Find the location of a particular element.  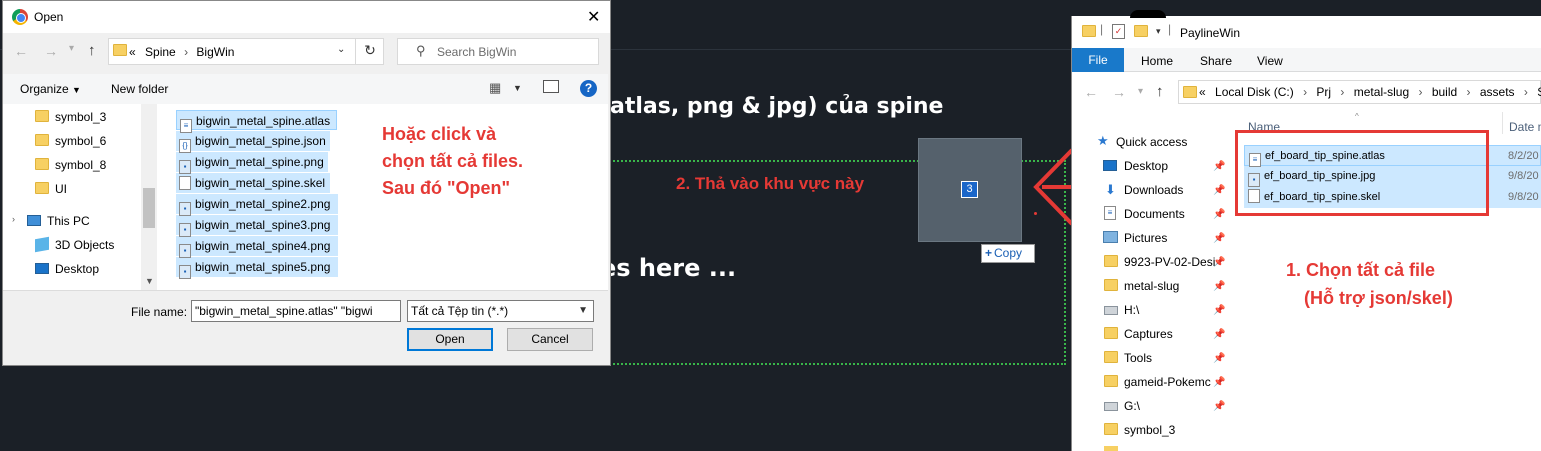

scroll-down-icon: ▼ is located at coordinates (149, 281).